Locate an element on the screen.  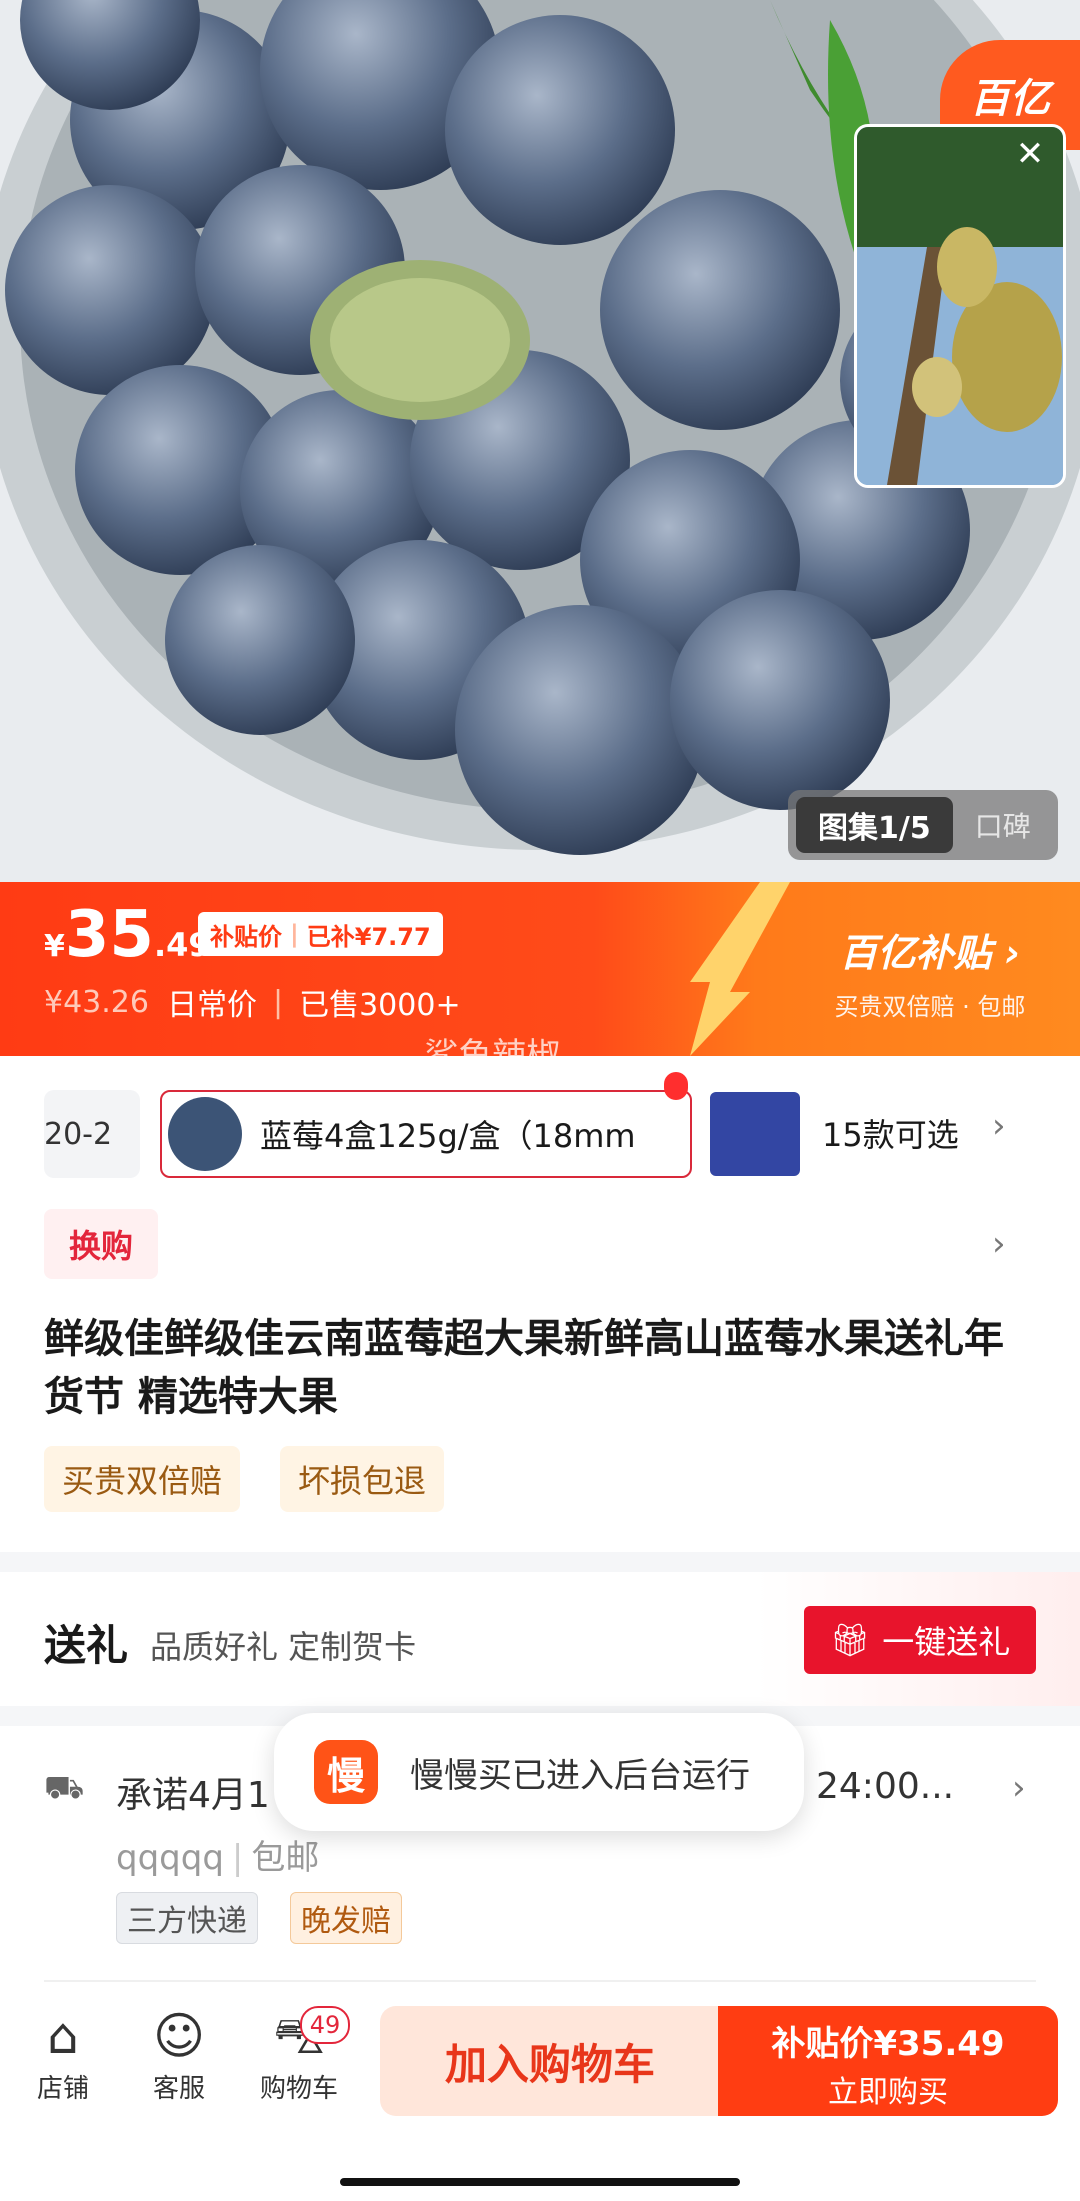
store-button: ⌂ 店铺 is located at coordinates (63, 2054).